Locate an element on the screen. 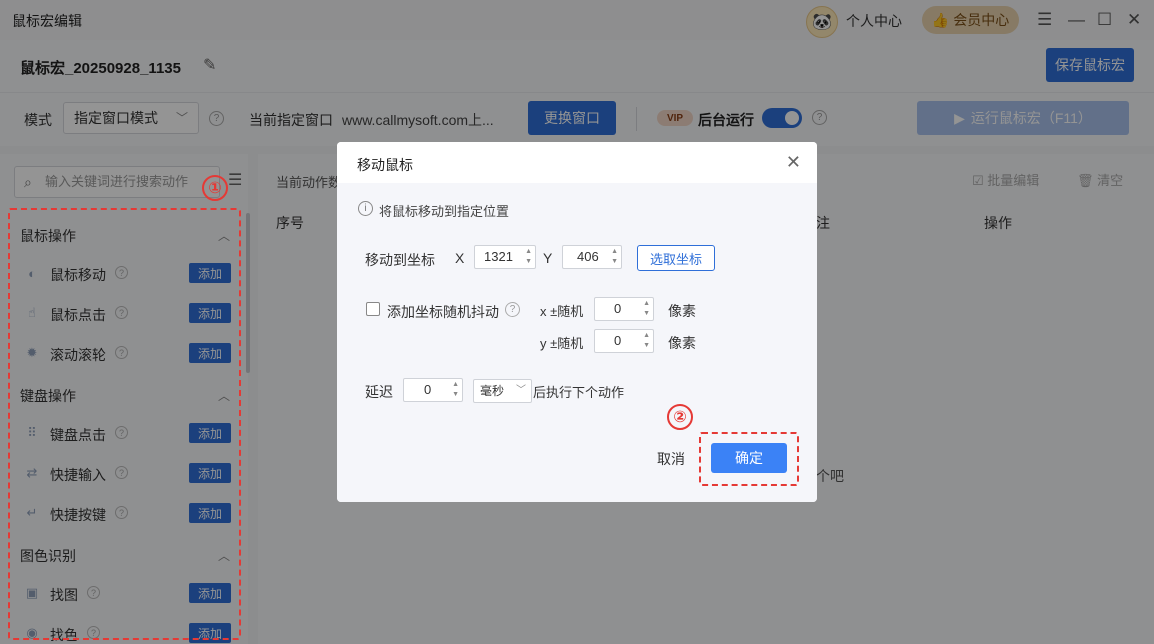 The width and height of the screenshot is (1154, 644). delay-unit-select: 毫秒 ﹀ is located at coordinates (502, 391).